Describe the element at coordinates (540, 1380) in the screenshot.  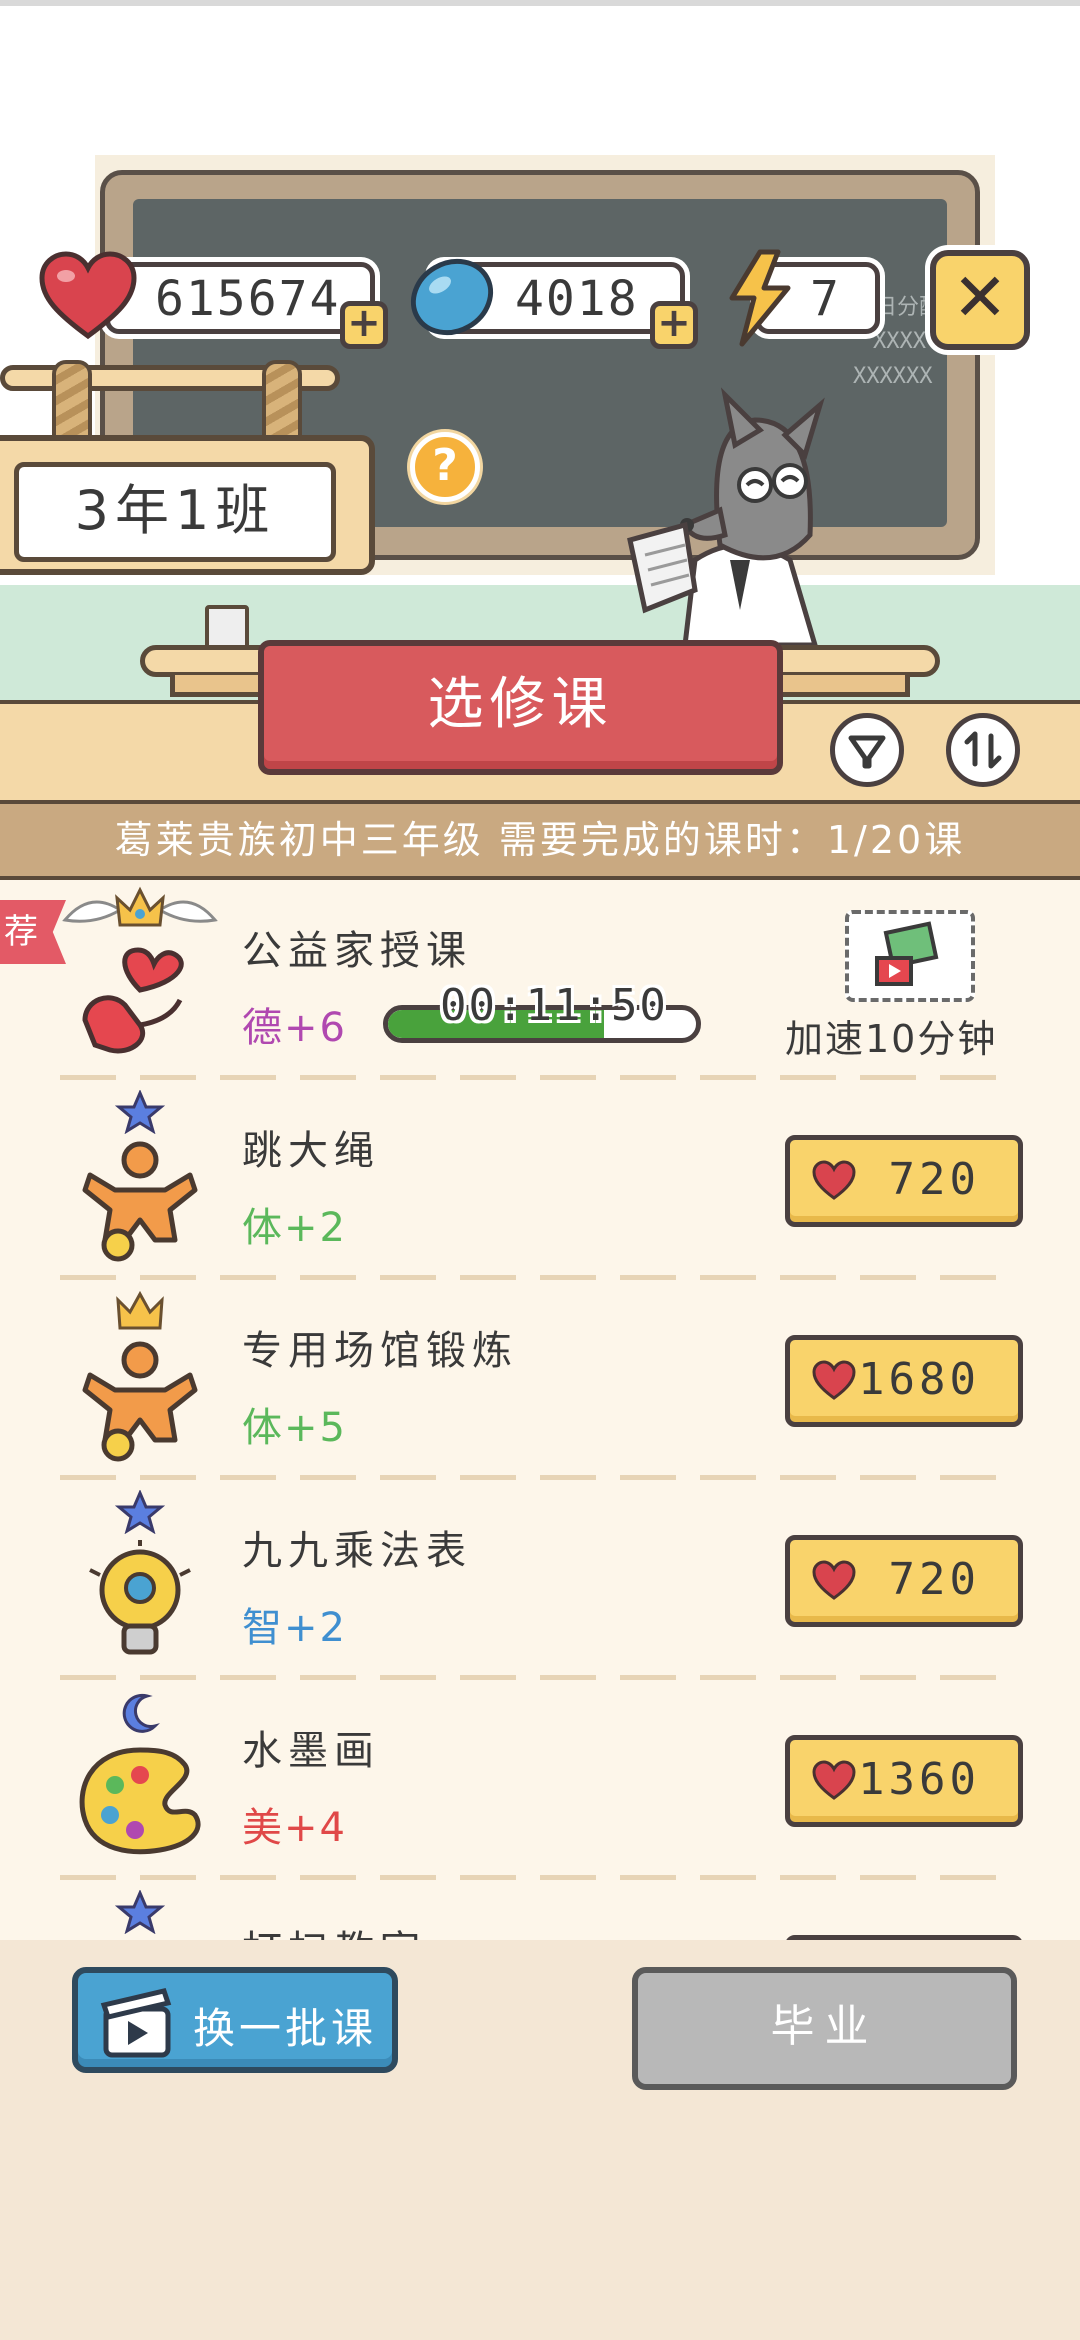
I see `course-row-gym-training: 专用场馆锻炼 体+5 1680` at that location.